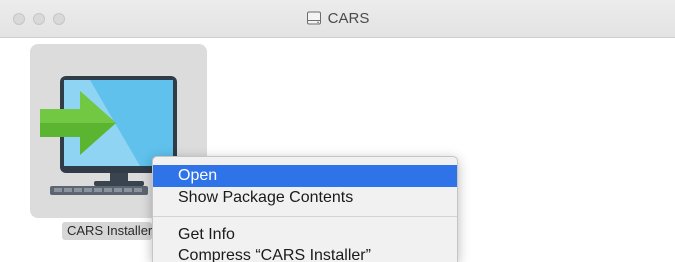 The width and height of the screenshot is (675, 262). I want to click on file-item-label: CARS Installer, so click(107, 231).